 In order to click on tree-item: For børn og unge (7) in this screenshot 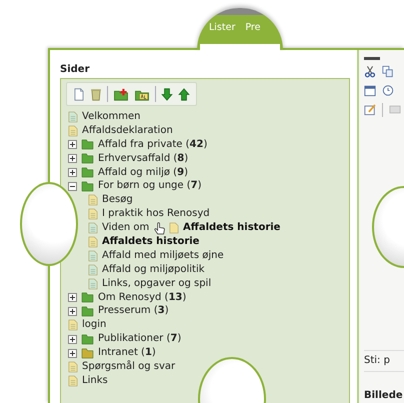, I will do `click(150, 186)`.